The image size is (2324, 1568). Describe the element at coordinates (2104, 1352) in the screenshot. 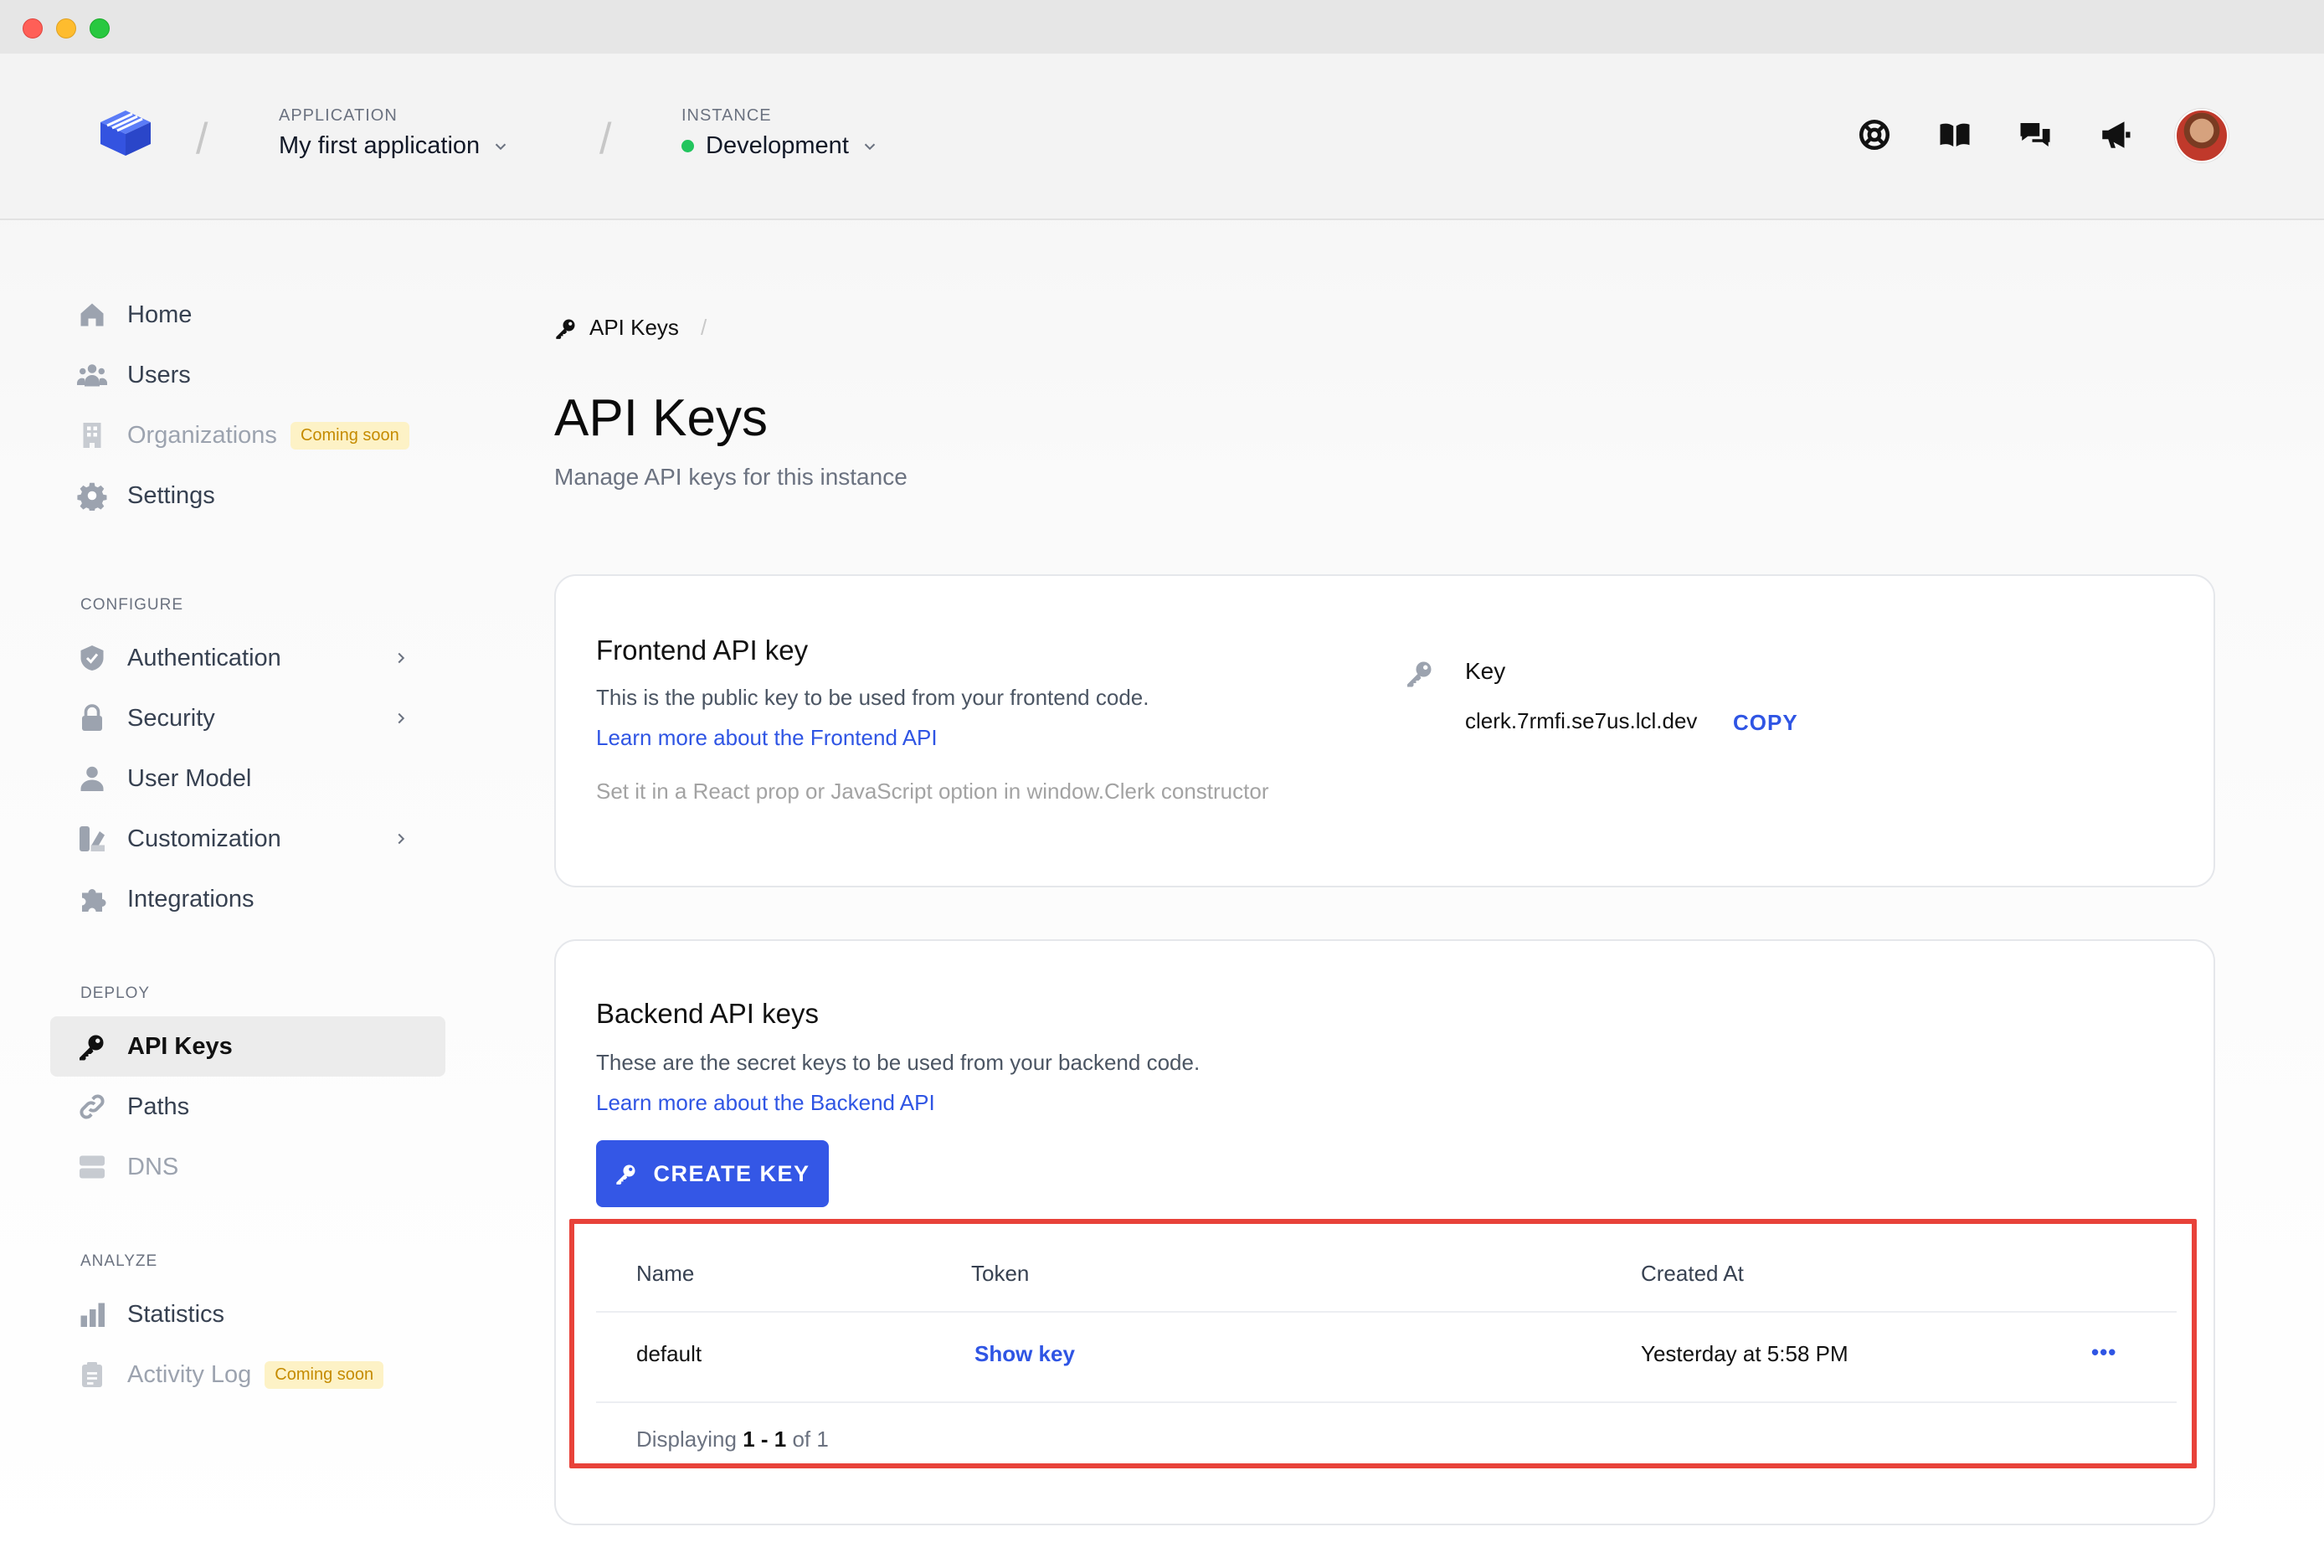

I see `row-actions-more-icon: •••` at that location.